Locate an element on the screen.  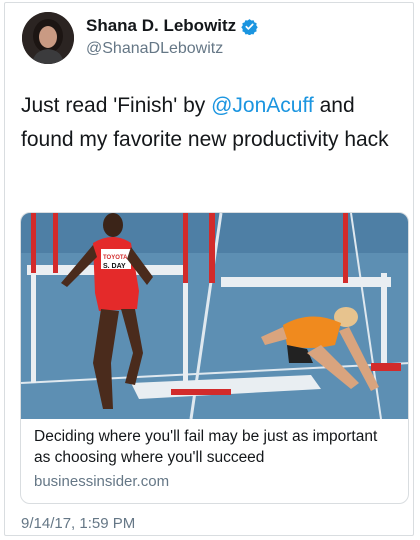
svg-text: TOYOTA is located at coordinates (115, 258).